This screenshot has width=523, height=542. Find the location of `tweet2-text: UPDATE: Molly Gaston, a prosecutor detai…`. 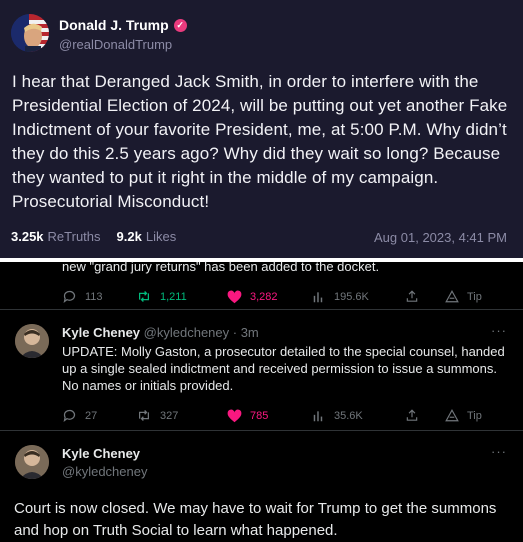

tweet2-text: UPDATE: Molly Gaston, a prosecutor detai… is located at coordinates (283, 368).